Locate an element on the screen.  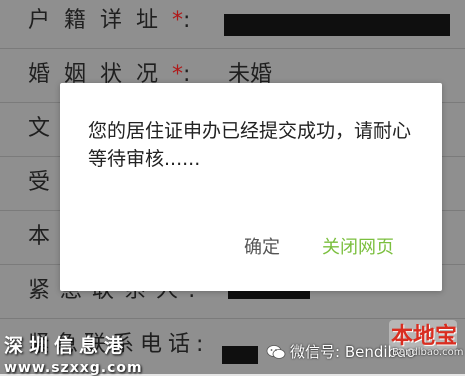
confirm-button: 确定 is located at coordinates (262, 246).